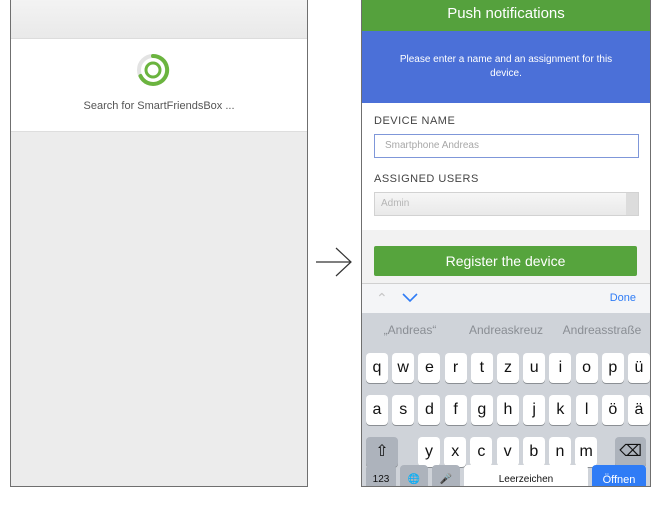  Describe the element at coordinates (560, 368) in the screenshot. I see `key-i: i` at that location.